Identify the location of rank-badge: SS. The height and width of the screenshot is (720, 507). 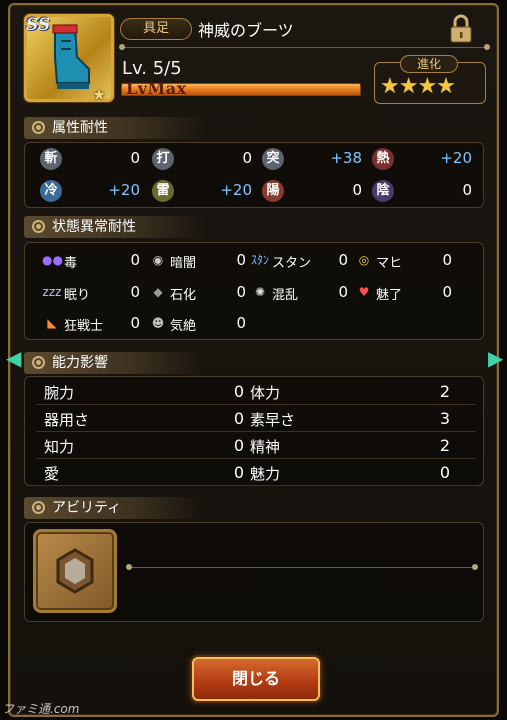
(38, 25).